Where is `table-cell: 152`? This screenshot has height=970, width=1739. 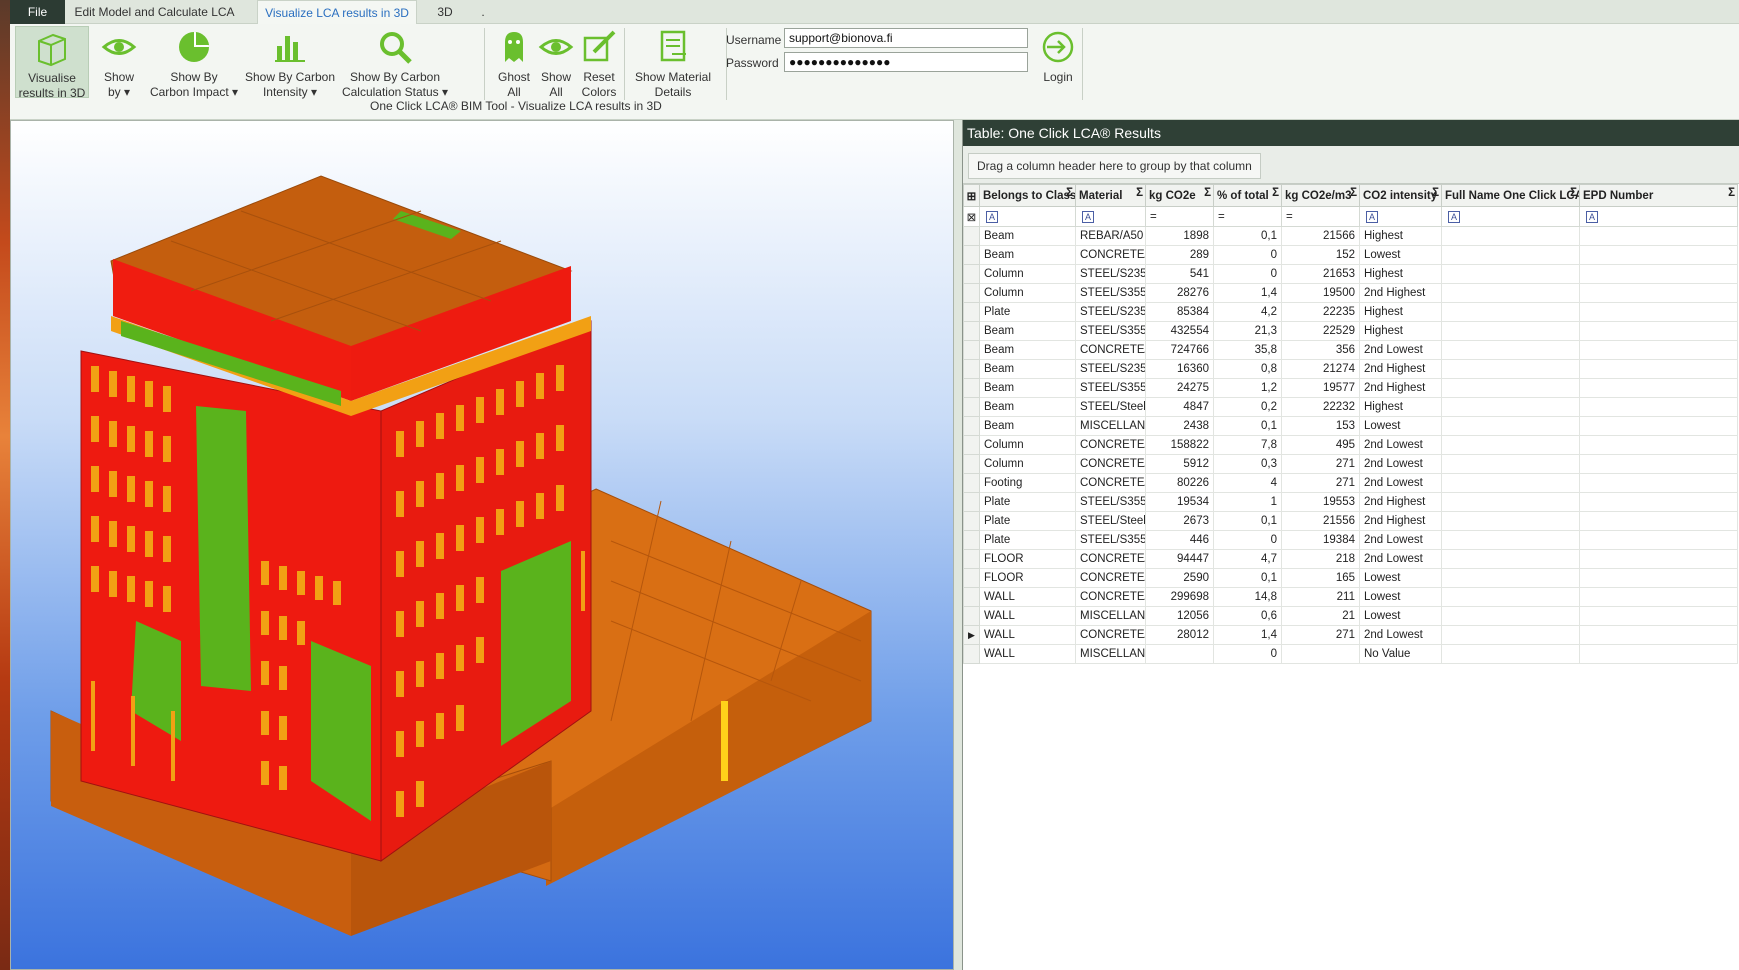
table-cell: 152 is located at coordinates (1320, 255).